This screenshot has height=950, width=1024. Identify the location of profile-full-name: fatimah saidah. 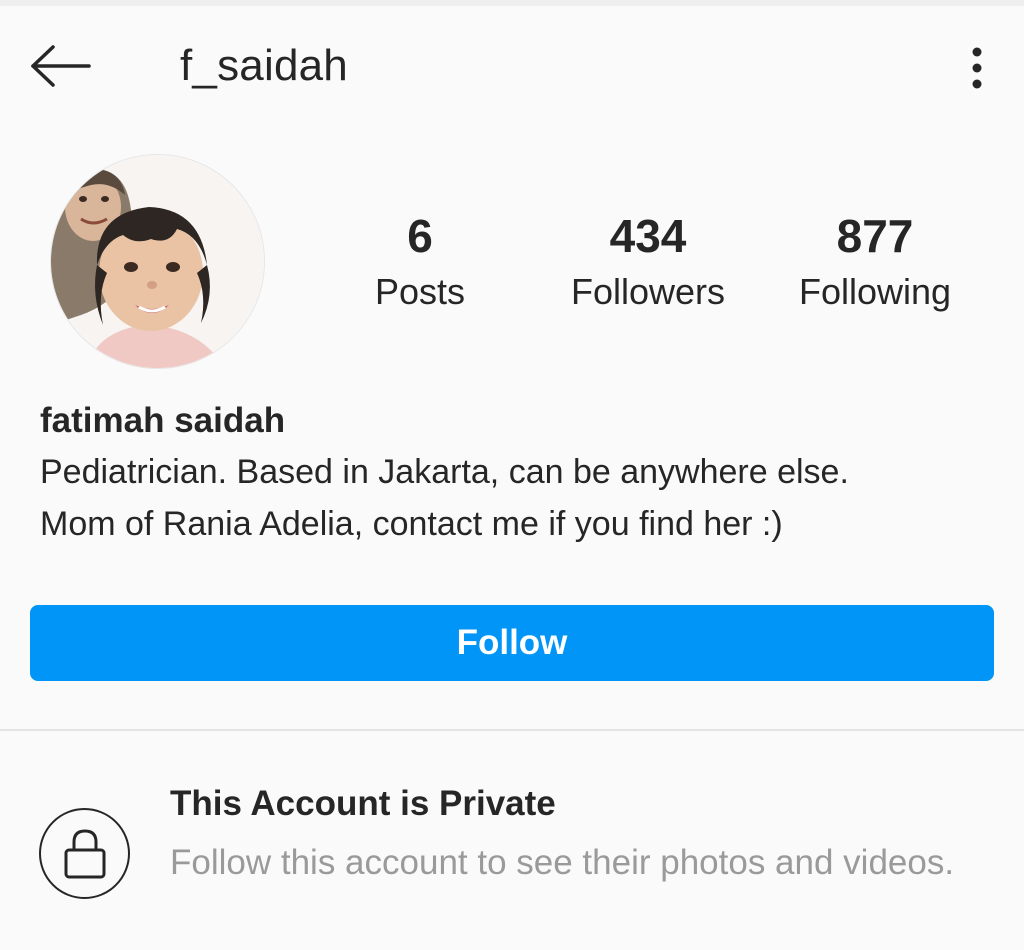
(163, 420).